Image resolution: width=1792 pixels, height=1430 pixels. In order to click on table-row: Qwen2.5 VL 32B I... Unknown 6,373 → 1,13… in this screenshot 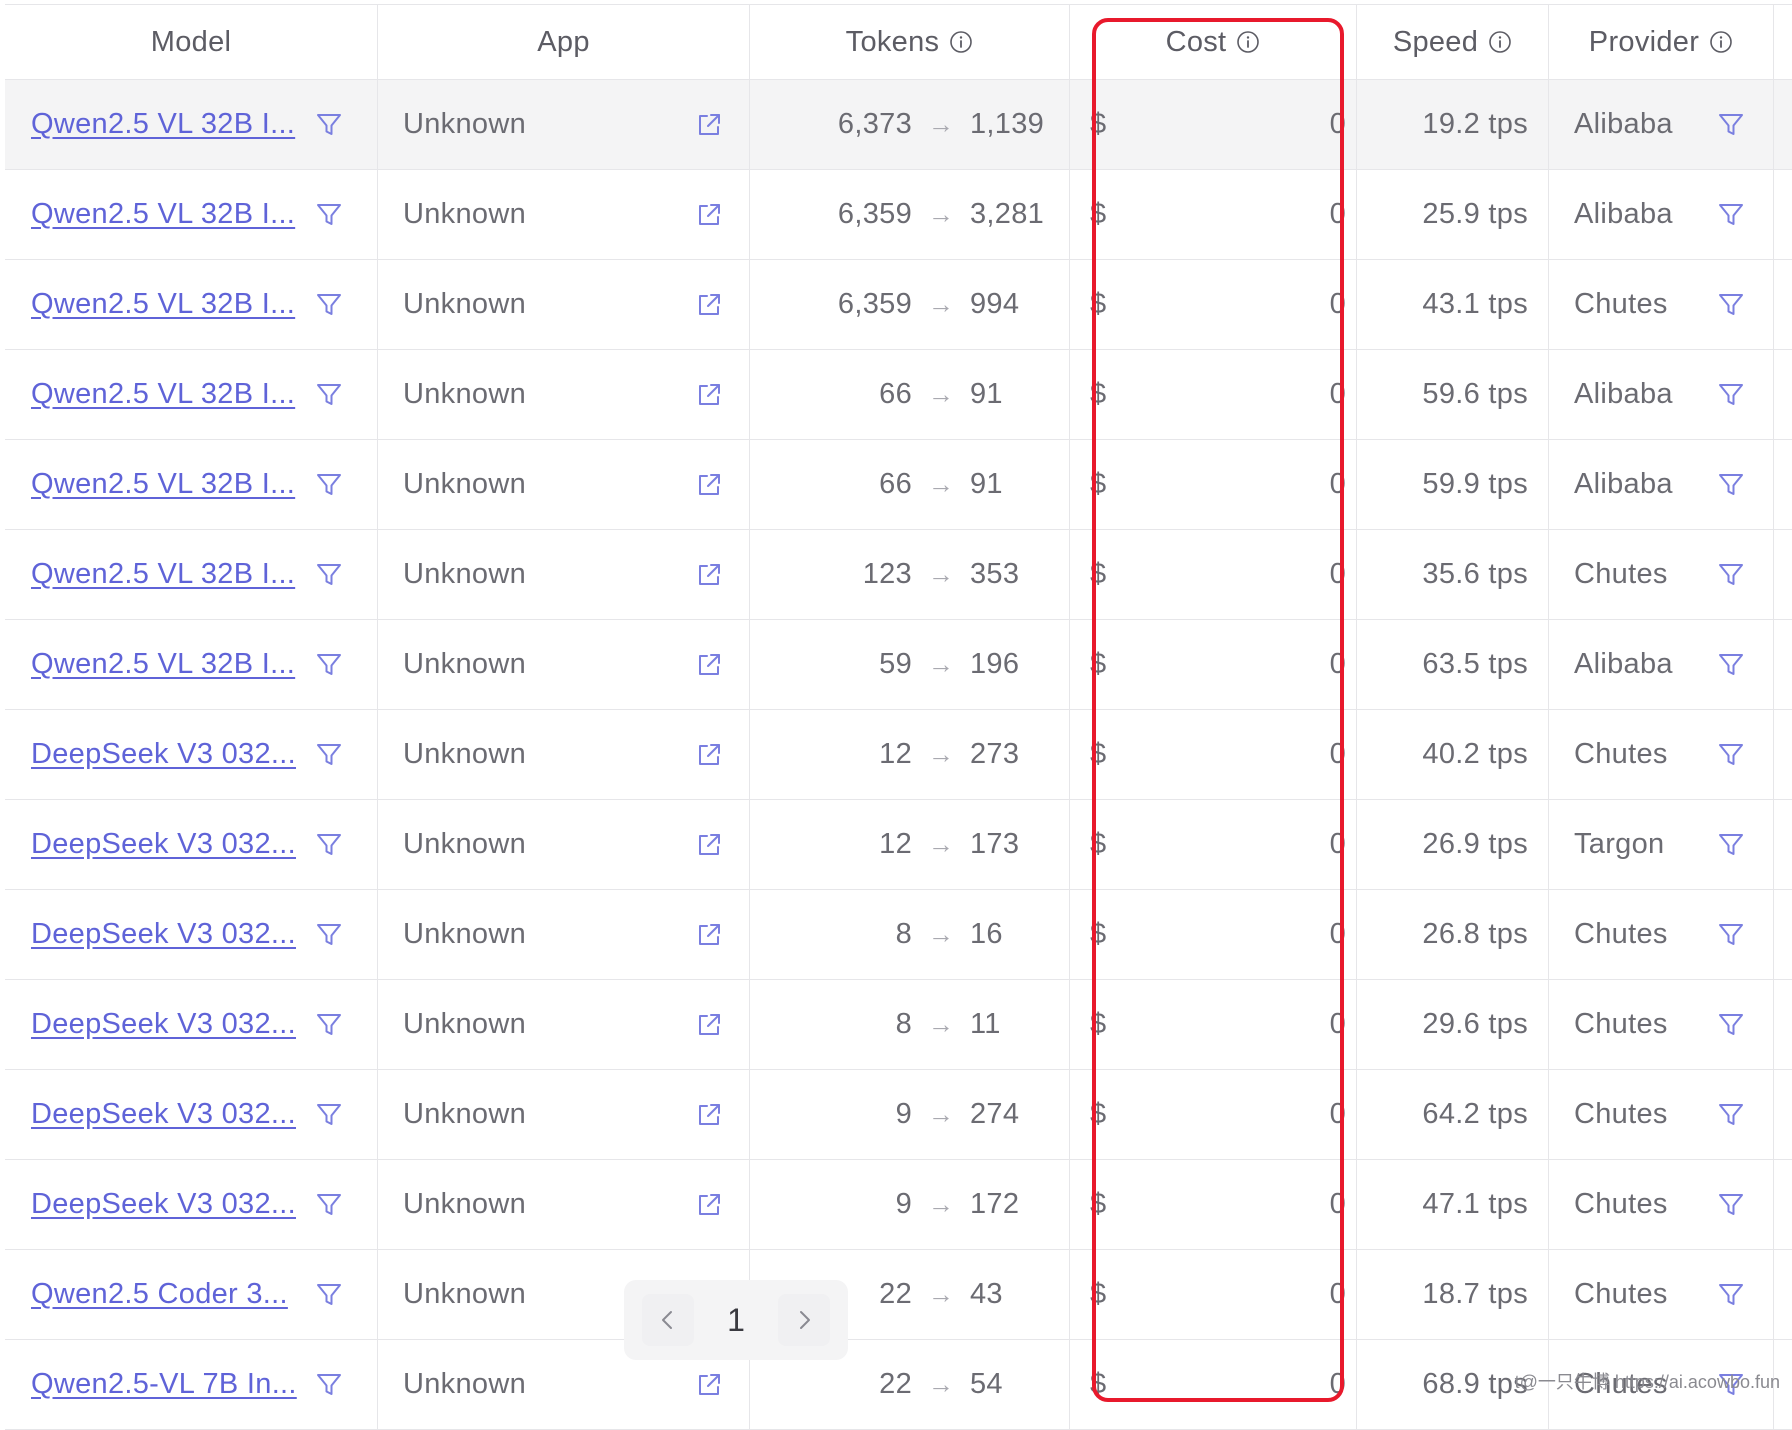, I will do `click(898, 125)`.